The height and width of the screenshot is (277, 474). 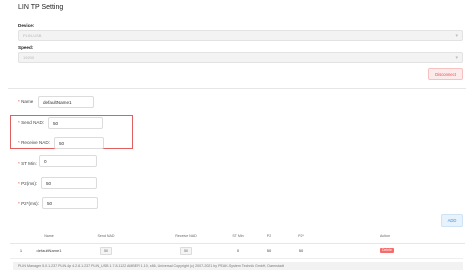 I want to click on col-header-p2star: P2*, so click(x=301, y=236).